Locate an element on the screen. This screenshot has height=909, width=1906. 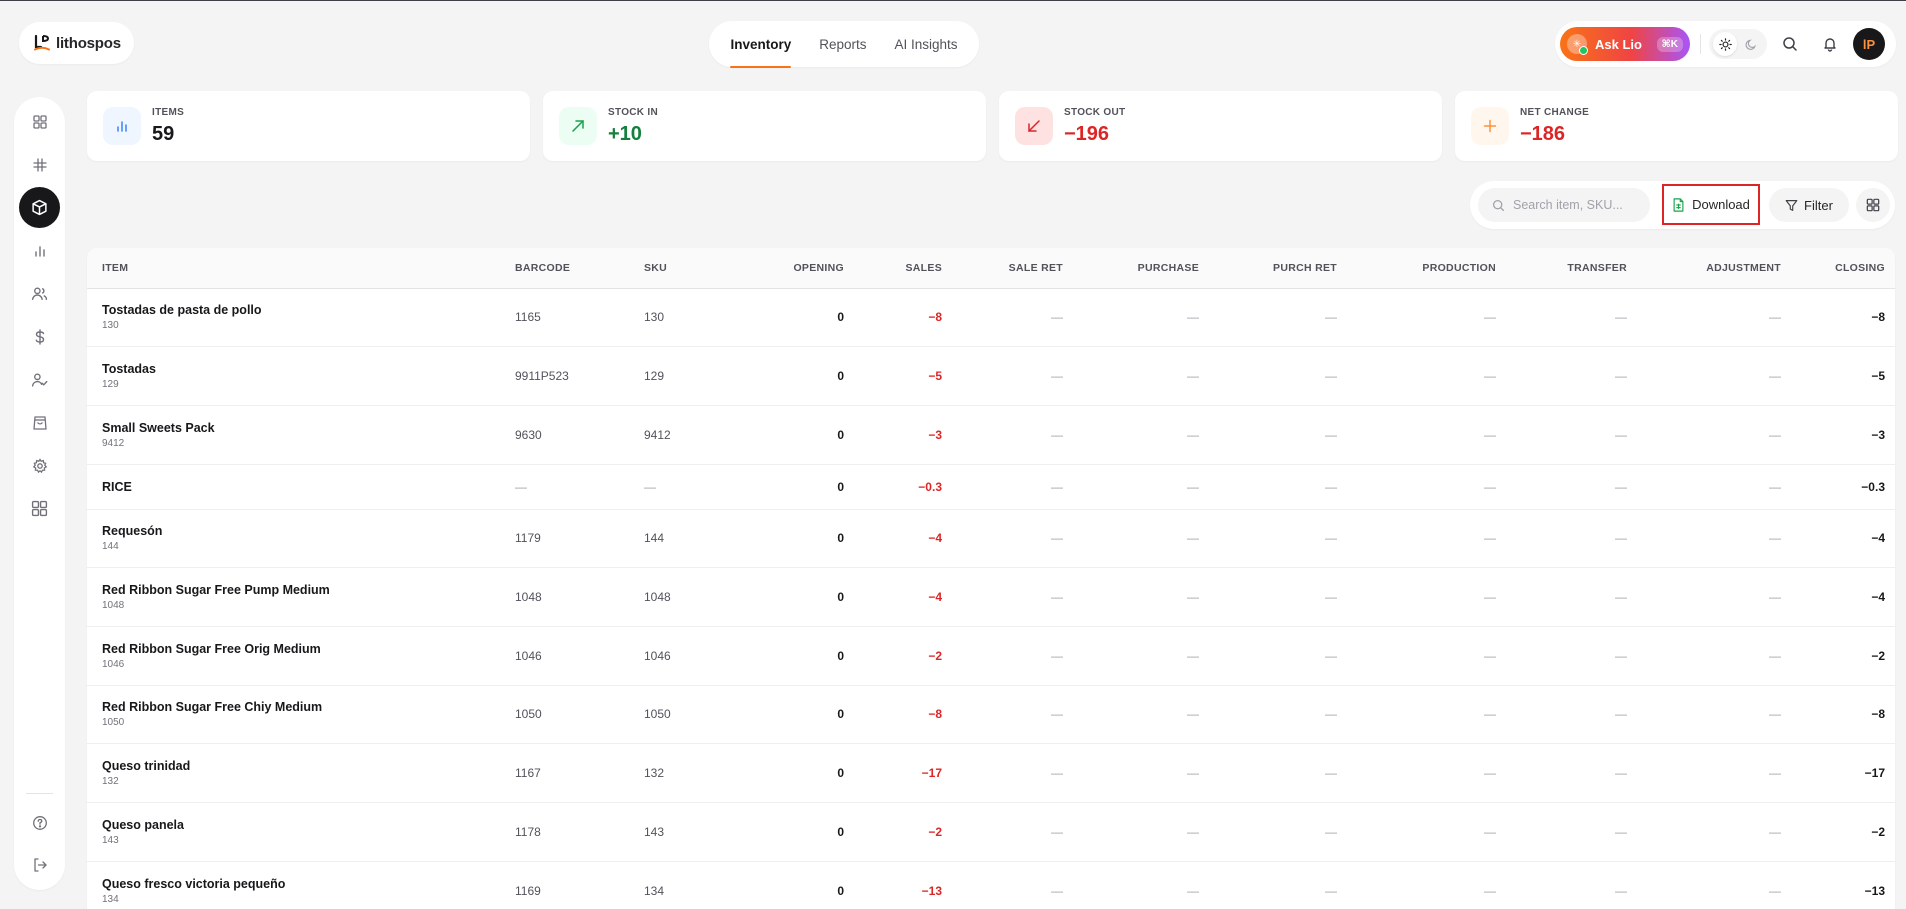
stat-card-stock-in: STOCK IN +10 is located at coordinates (764, 126).